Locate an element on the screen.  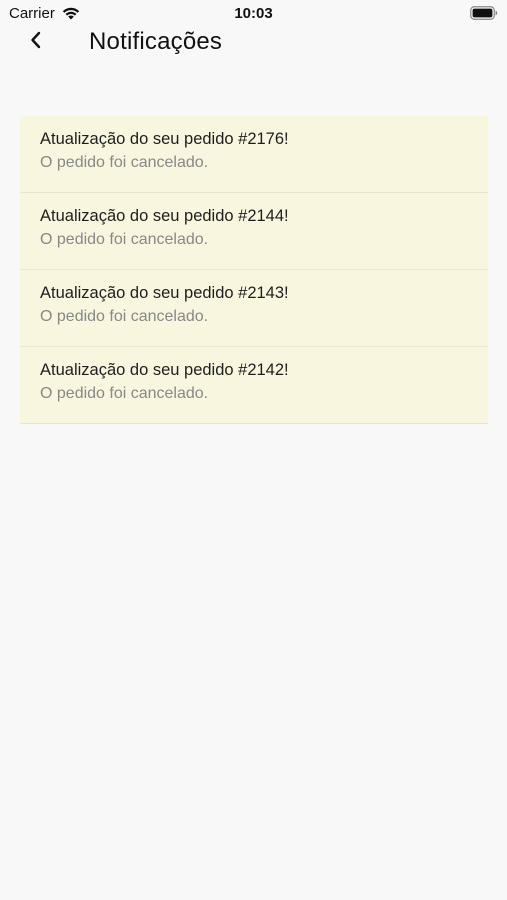
notification-title: Atualização do seu pedido #2143! is located at coordinates (164, 293).